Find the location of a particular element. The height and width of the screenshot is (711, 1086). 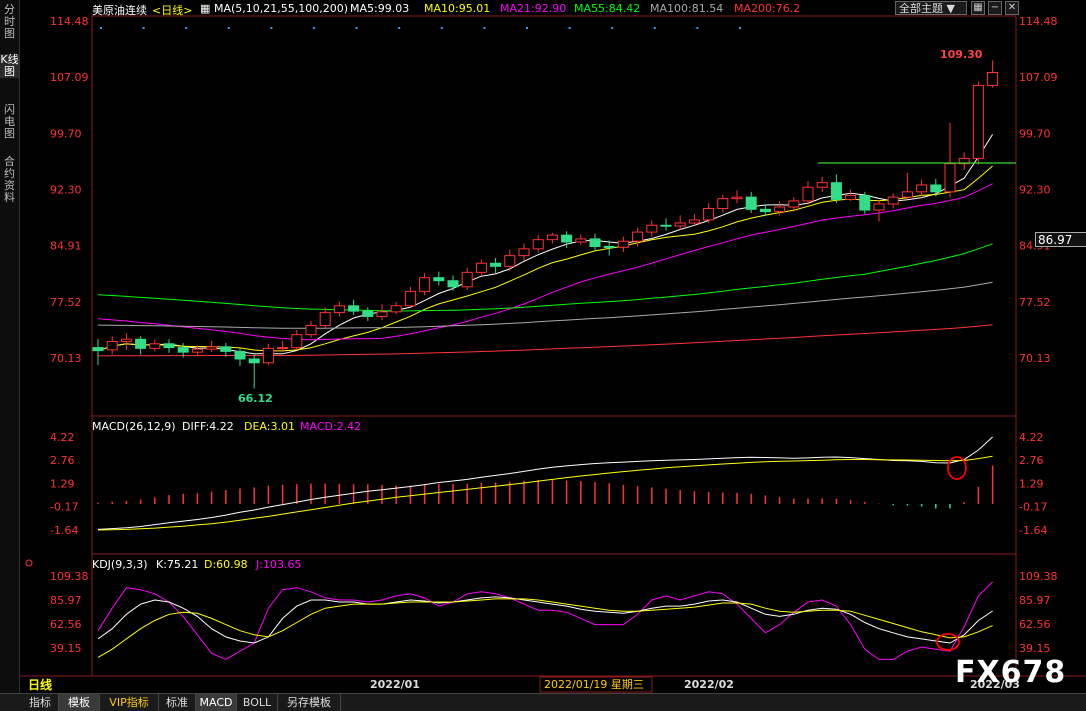

kdj-j-value: J:103.65 is located at coordinates (278, 564).